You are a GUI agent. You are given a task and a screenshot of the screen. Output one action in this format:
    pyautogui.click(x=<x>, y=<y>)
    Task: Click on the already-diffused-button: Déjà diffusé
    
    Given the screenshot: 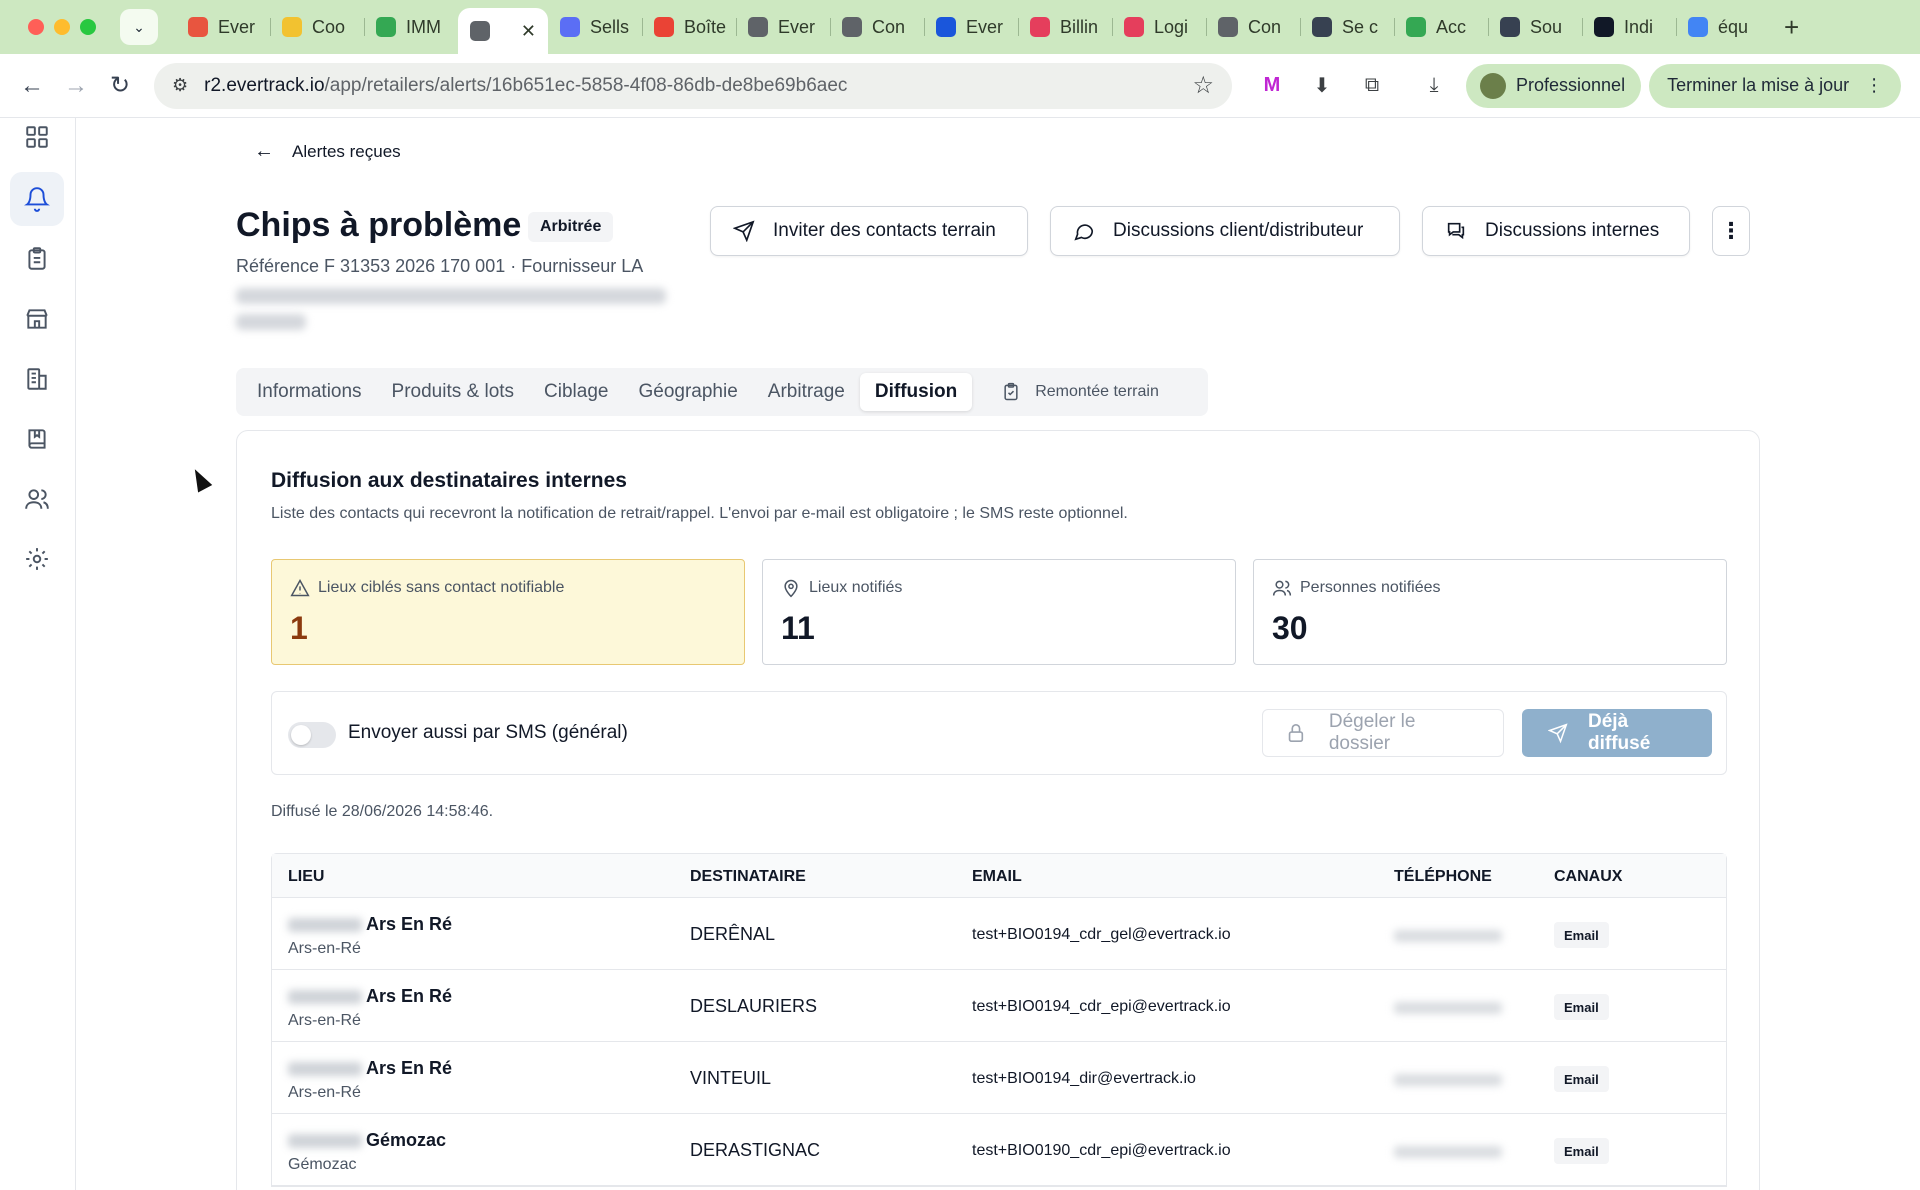 What is the action you would take?
    pyautogui.click(x=1617, y=733)
    